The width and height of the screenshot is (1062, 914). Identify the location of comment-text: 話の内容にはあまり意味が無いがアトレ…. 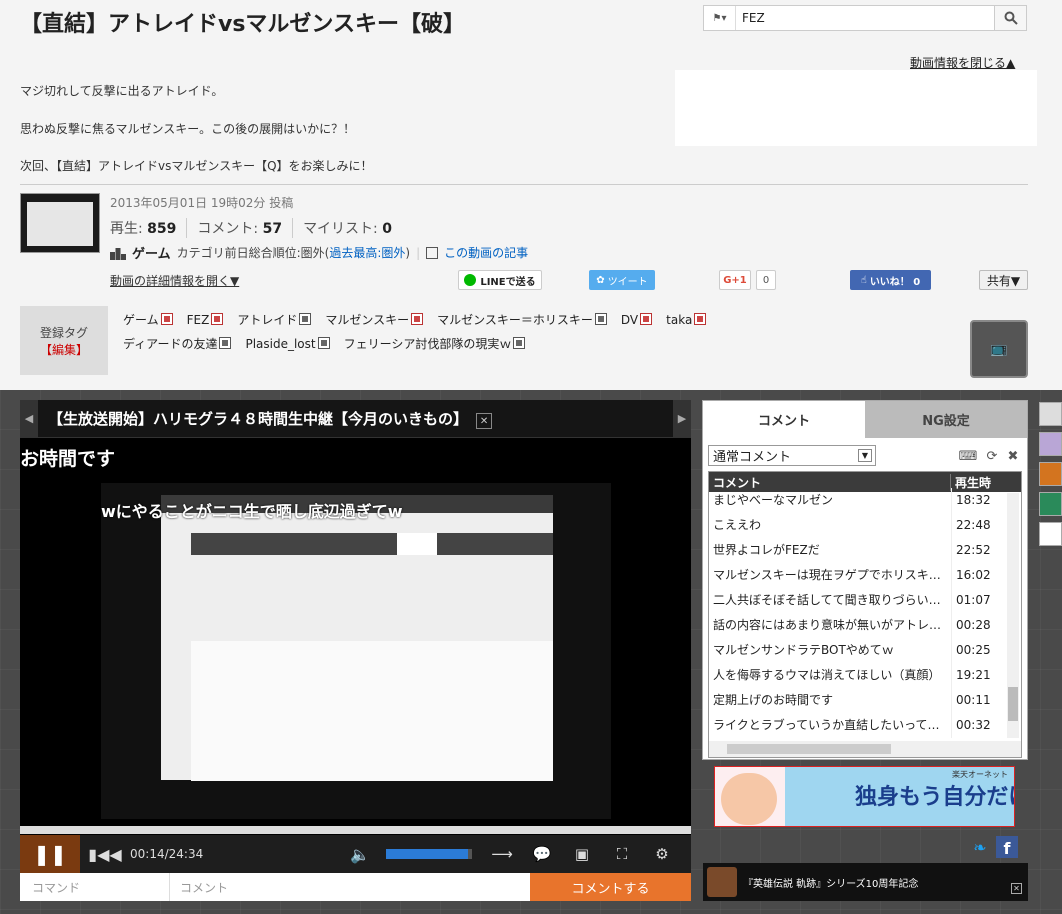
(827, 625).